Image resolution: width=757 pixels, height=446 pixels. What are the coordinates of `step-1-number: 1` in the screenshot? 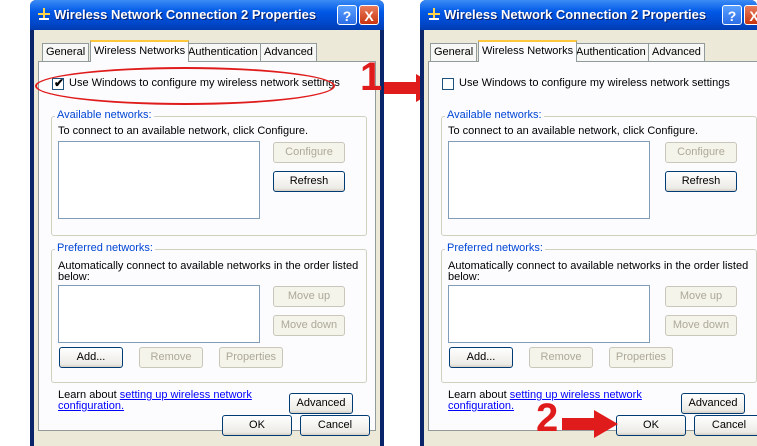 It's located at (371, 77).